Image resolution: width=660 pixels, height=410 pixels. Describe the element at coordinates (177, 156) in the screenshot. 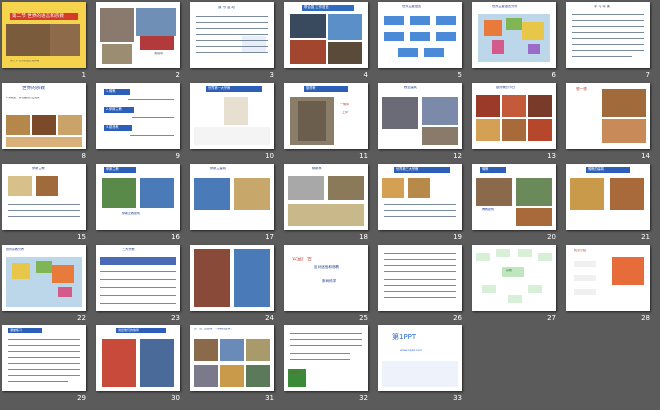

I see `slide-number: 9` at that location.